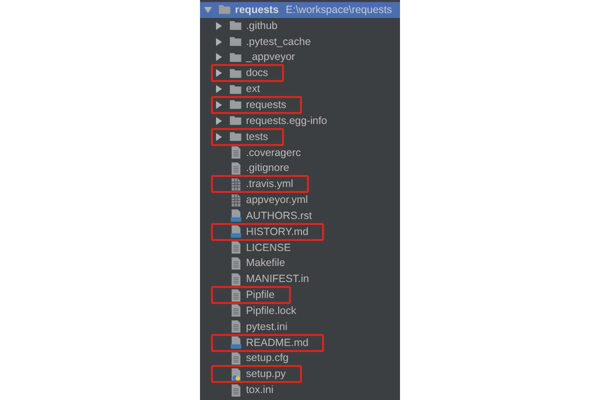 The image size is (600, 400). What do you see at coordinates (300, 326) in the screenshot?
I see `tree-row: pytest.ini` at bounding box center [300, 326].